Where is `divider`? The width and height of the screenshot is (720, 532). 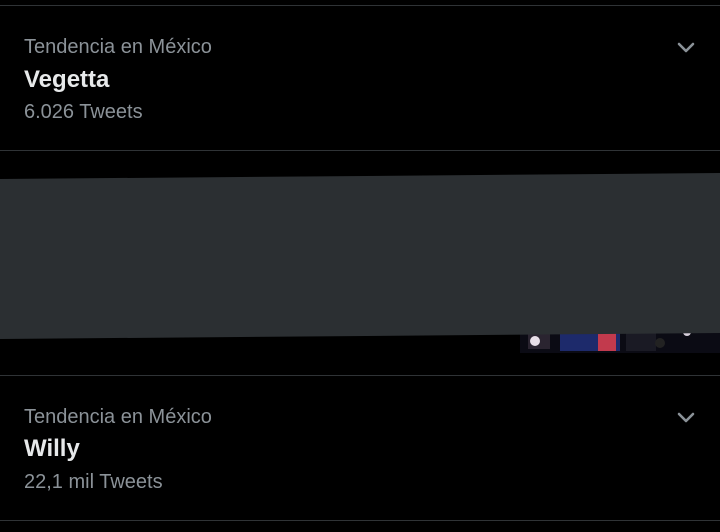 divider is located at coordinates (360, 520).